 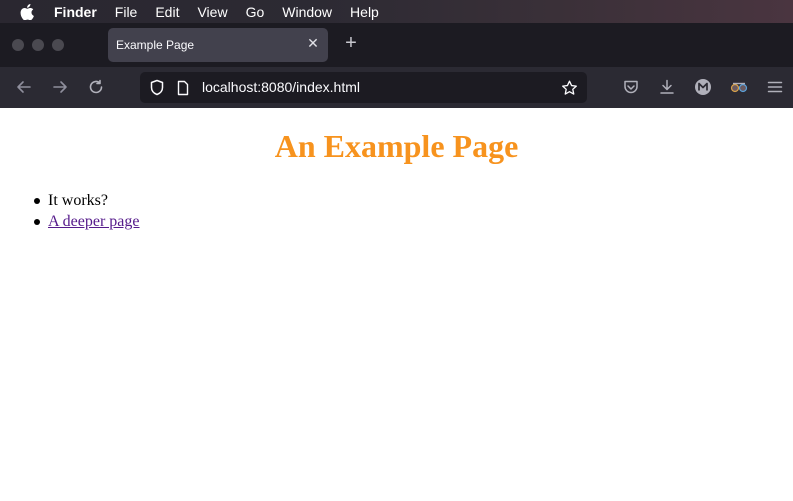 I want to click on account-icon, so click(x=703, y=87).